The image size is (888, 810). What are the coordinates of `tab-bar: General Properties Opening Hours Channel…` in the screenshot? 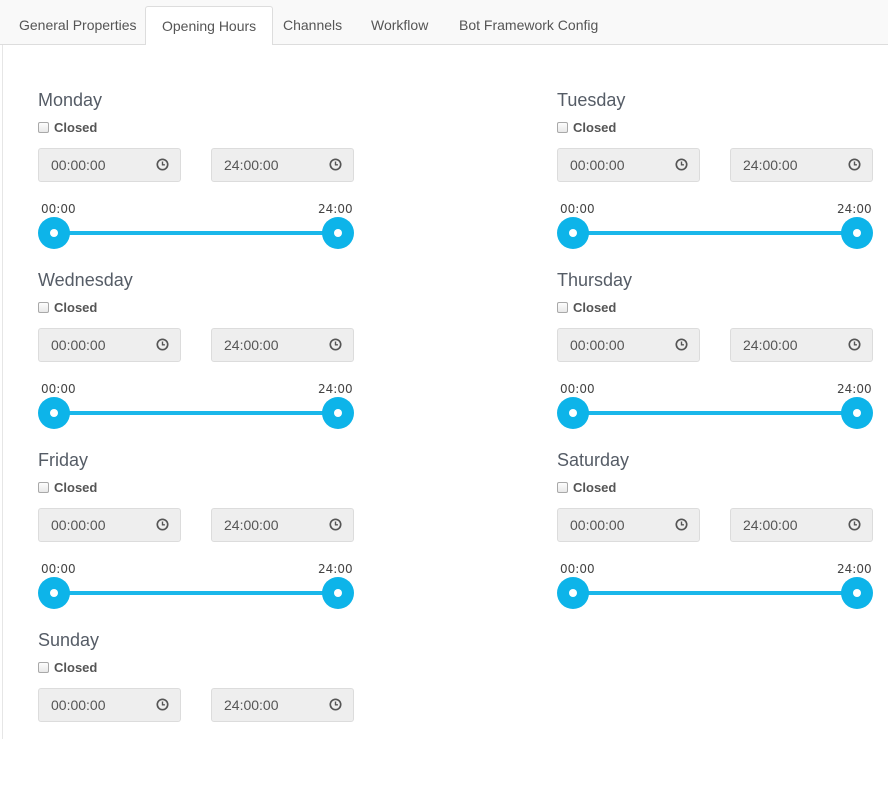 It's located at (444, 23).